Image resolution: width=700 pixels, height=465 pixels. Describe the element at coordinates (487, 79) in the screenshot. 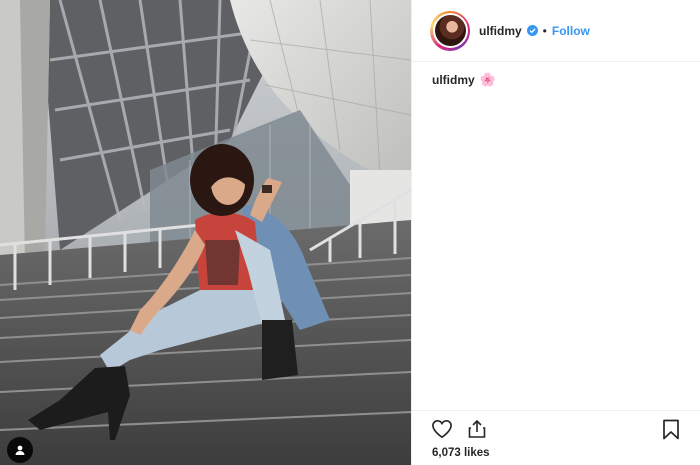

I see `caption-emoji: 🌸` at that location.